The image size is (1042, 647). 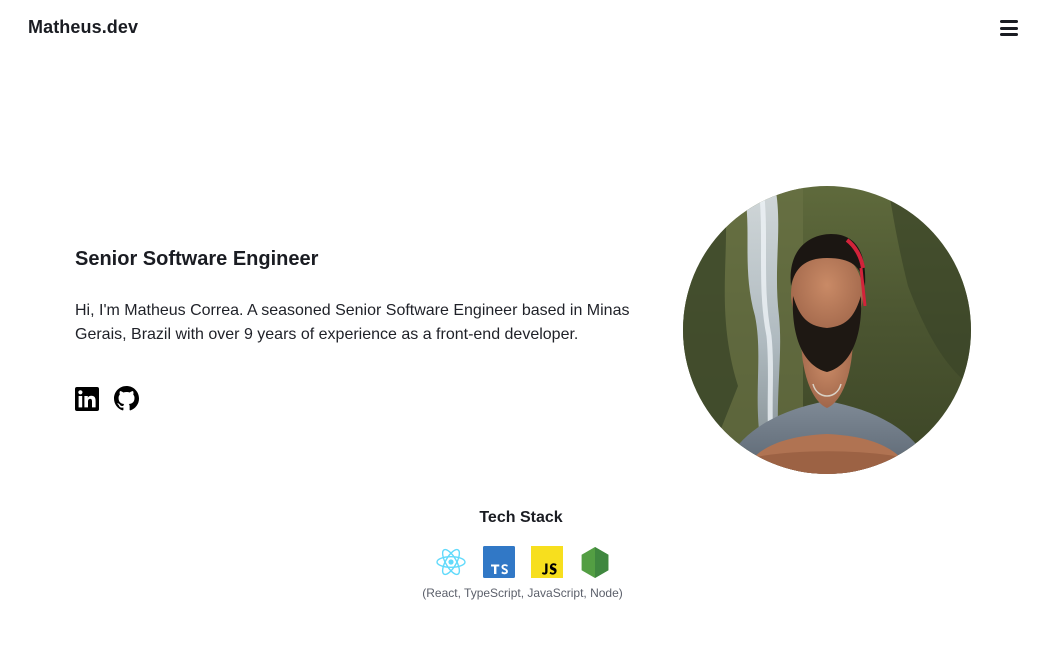 I want to click on tech-stack-caption: (React, TypeScript, JavaScript, Node), so click(x=522, y=593).